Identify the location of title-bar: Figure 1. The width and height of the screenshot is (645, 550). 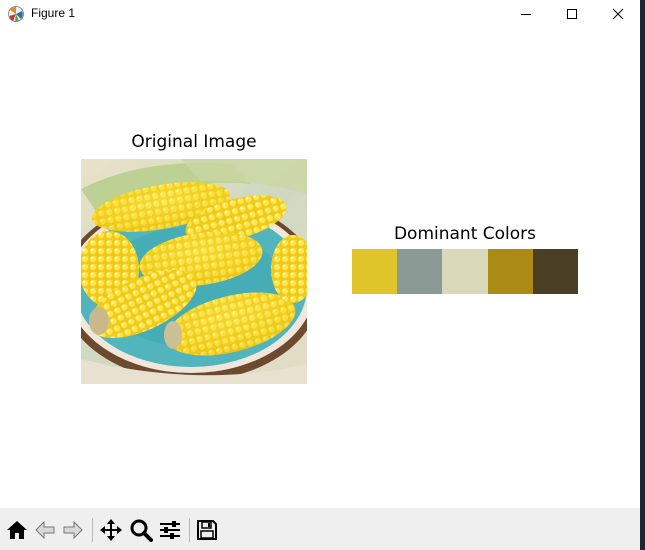
(320, 14).